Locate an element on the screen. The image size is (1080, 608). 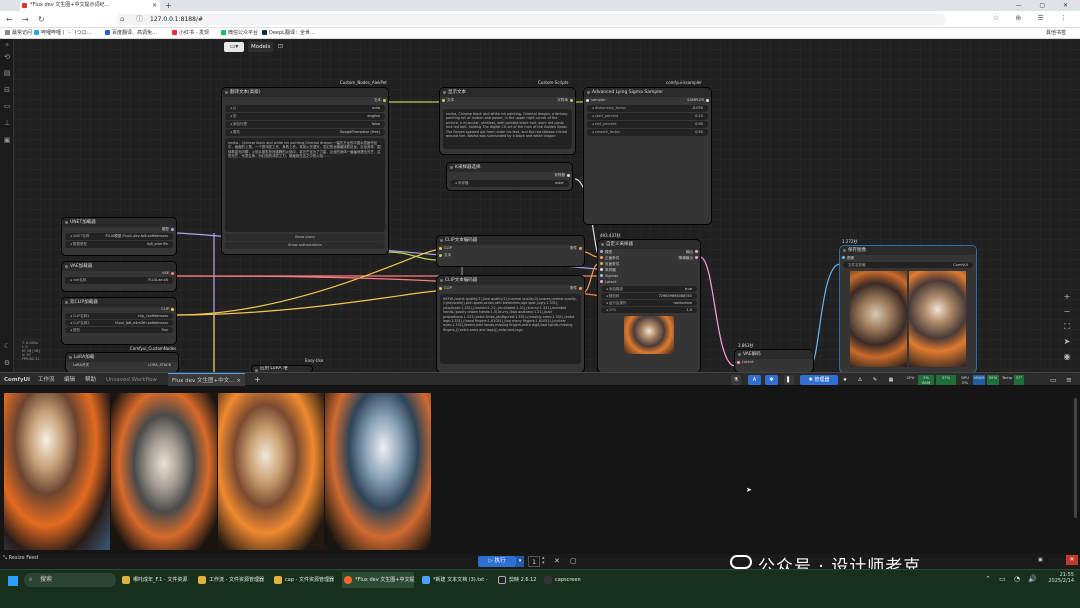
templates-icon: ⊥ is located at coordinates (7, 123).